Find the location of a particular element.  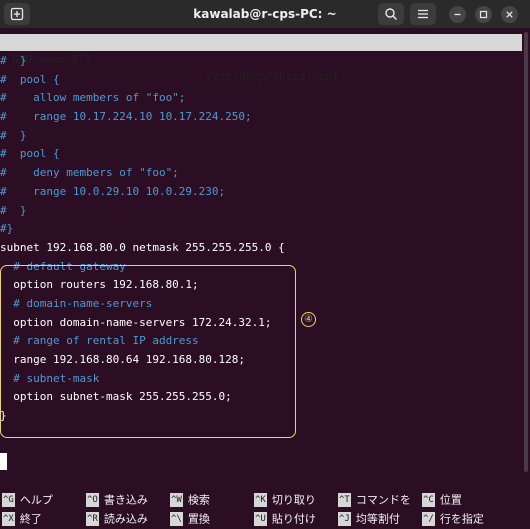

minimize-button is located at coordinates (457, 14).